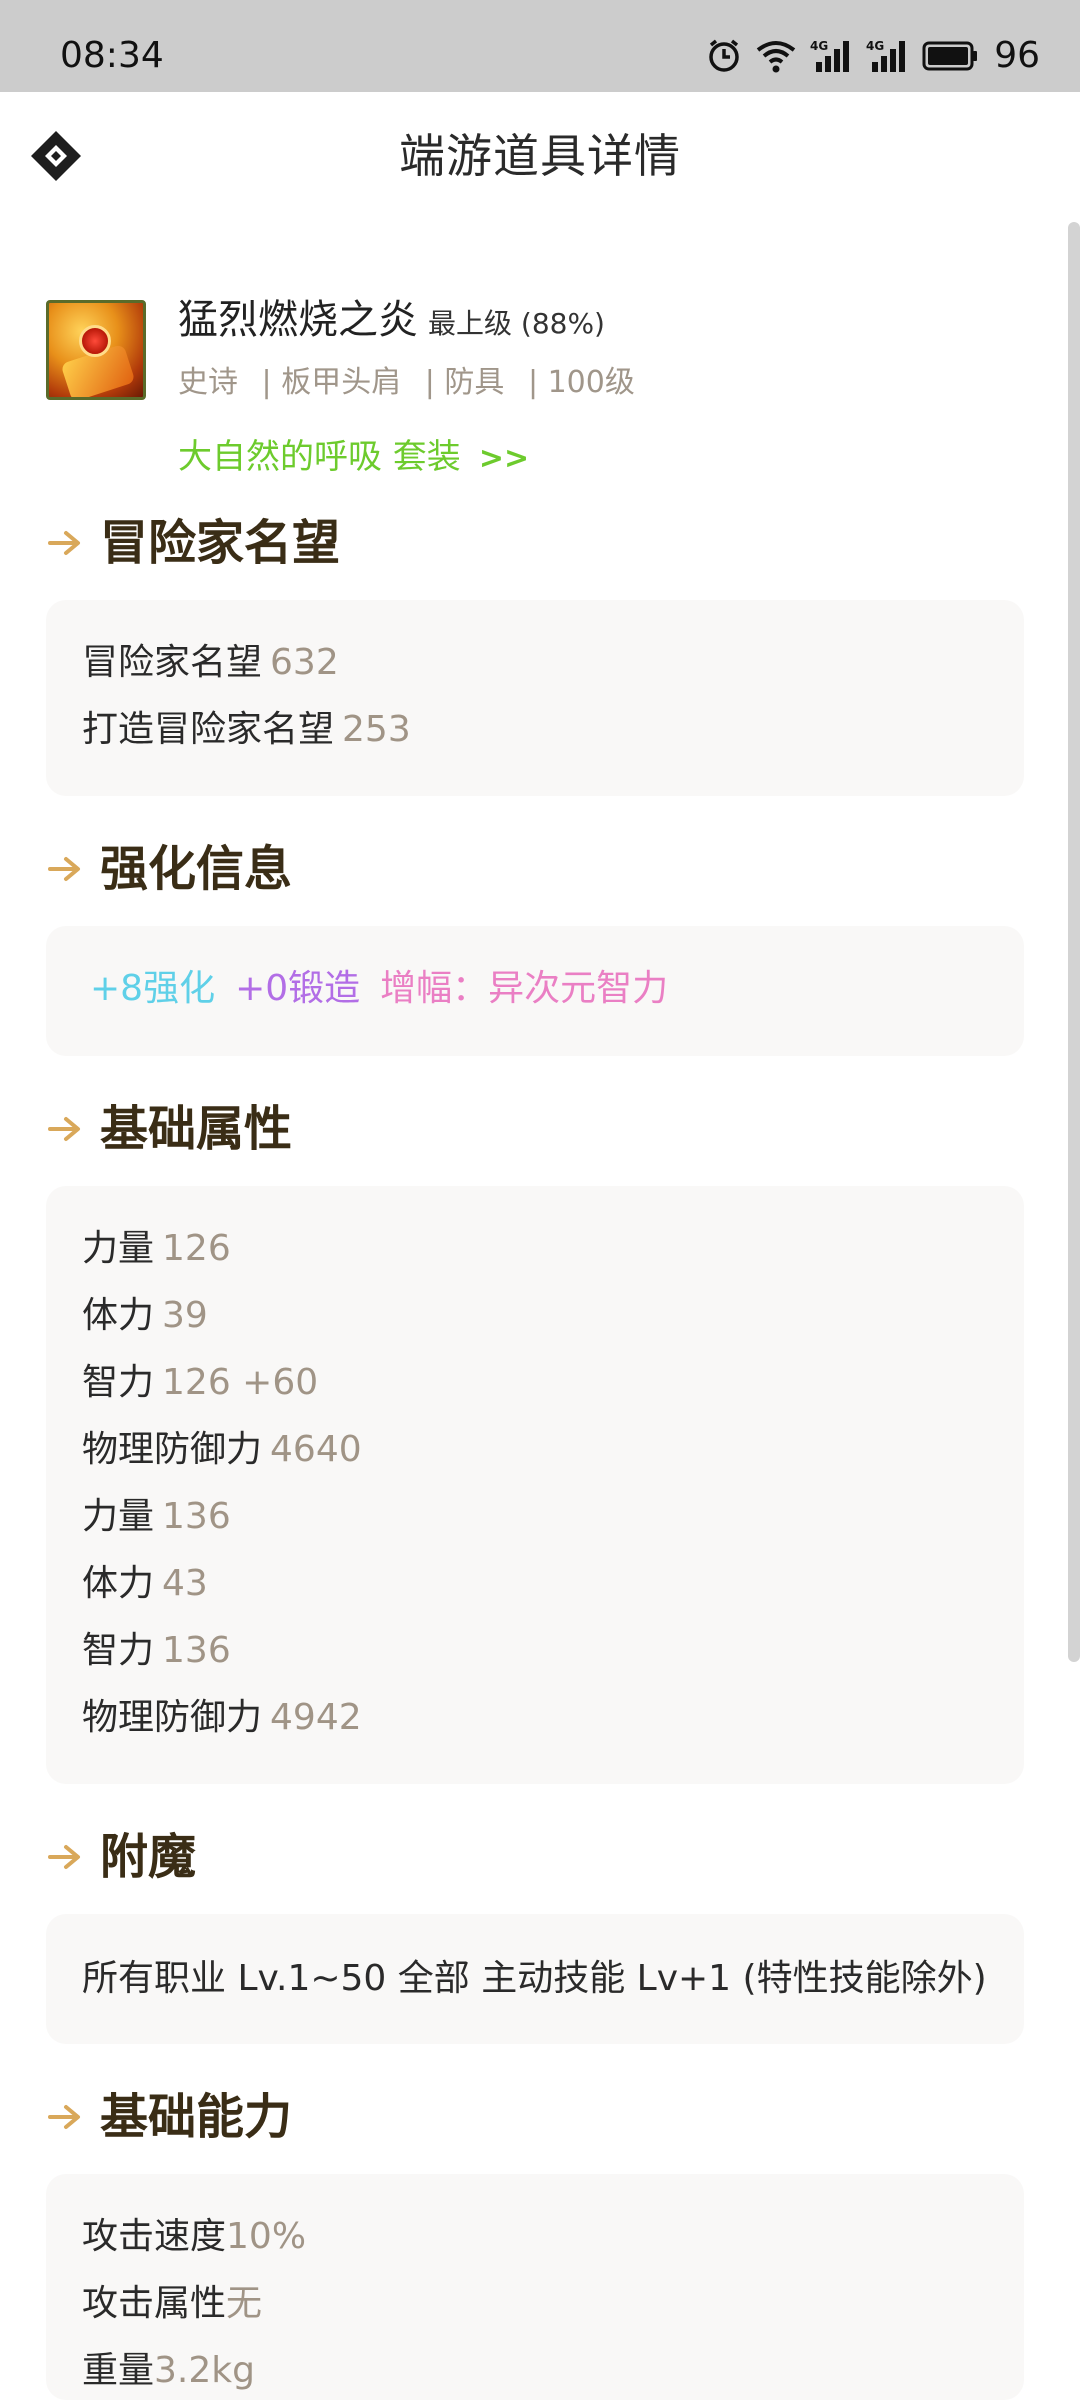 Image resolution: width=1080 pixels, height=2400 pixels. I want to click on ability-row: 攻击速度10%, so click(194, 2237).